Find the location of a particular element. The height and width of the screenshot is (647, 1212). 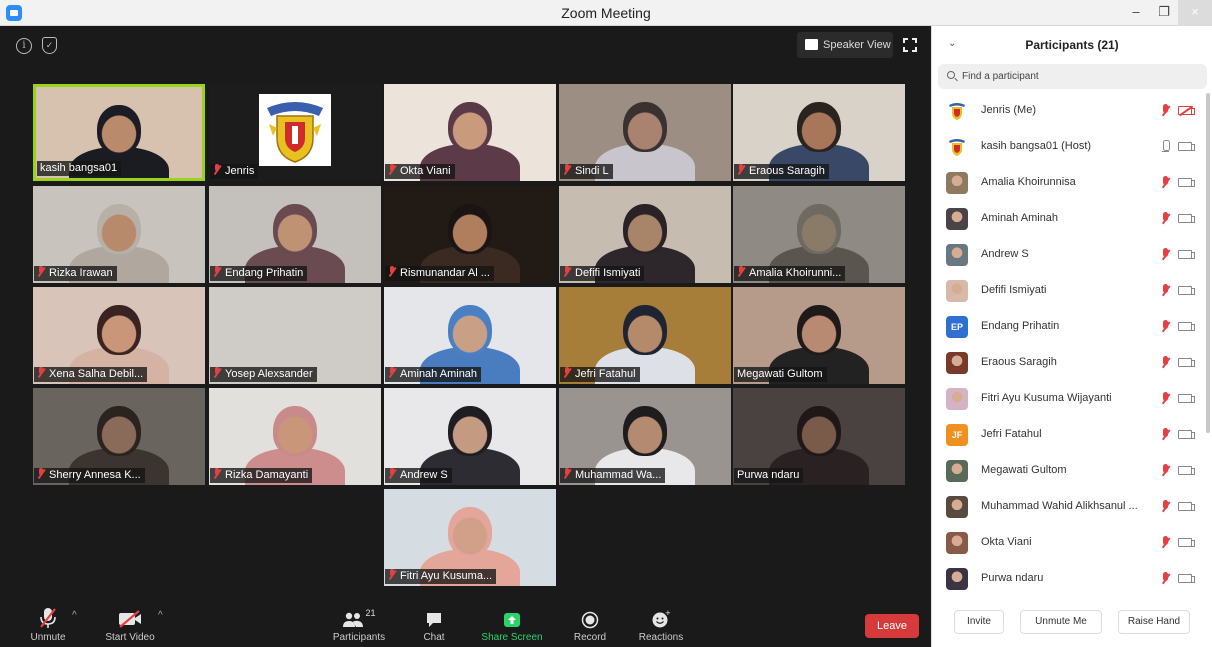

video-tile: Rizka Irawan is located at coordinates (119, 234).